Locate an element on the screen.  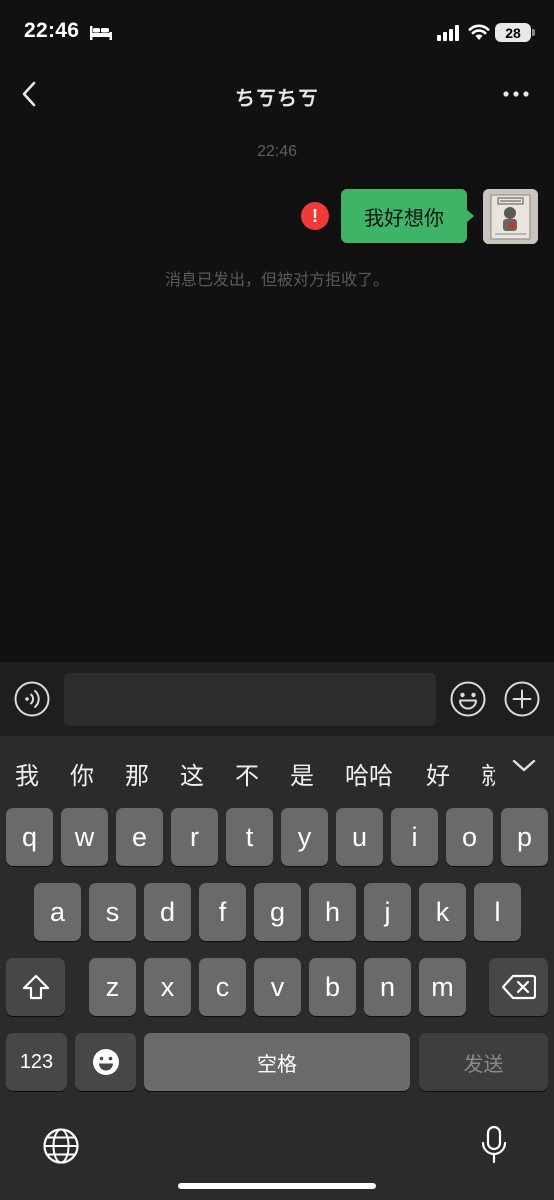
key-q: q is located at coordinates (29, 837).